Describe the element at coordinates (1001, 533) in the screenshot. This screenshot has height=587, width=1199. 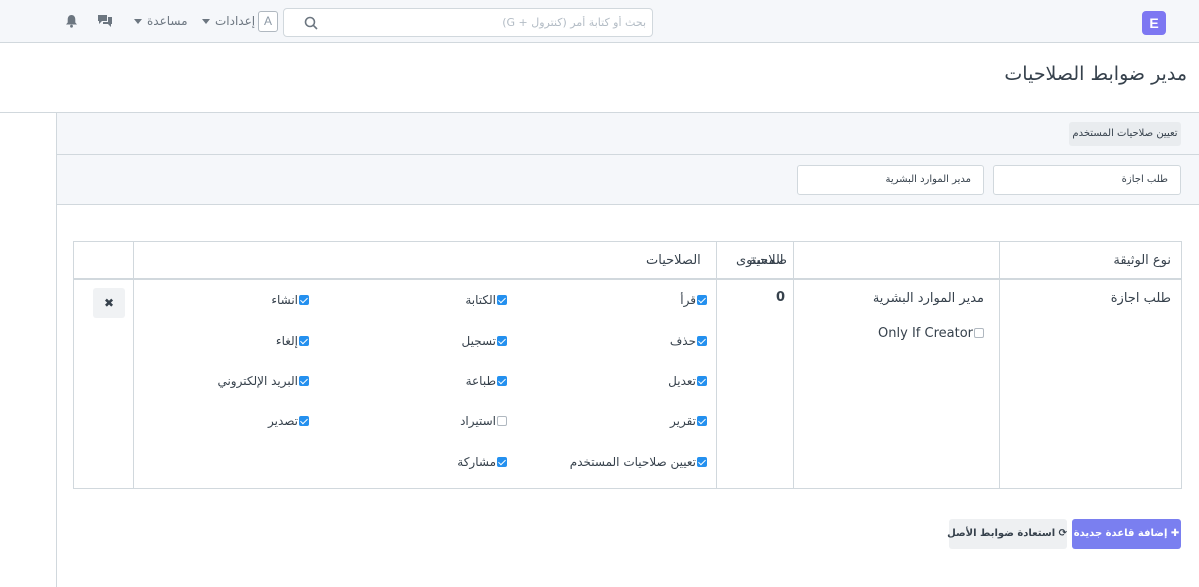
I see `restore-label: استعادة ضوابط الأصل` at that location.